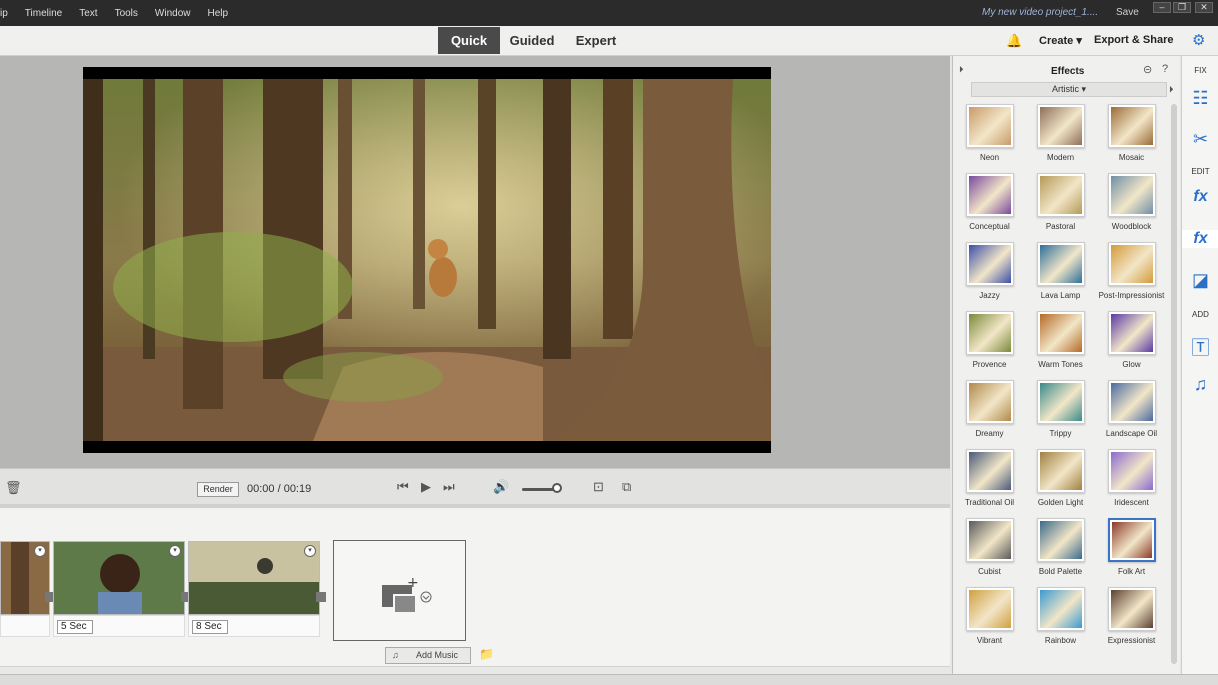 The width and height of the screenshot is (1218, 685). What do you see at coordinates (1200, 239) in the screenshot?
I see `effects-icon: fx` at bounding box center [1200, 239].